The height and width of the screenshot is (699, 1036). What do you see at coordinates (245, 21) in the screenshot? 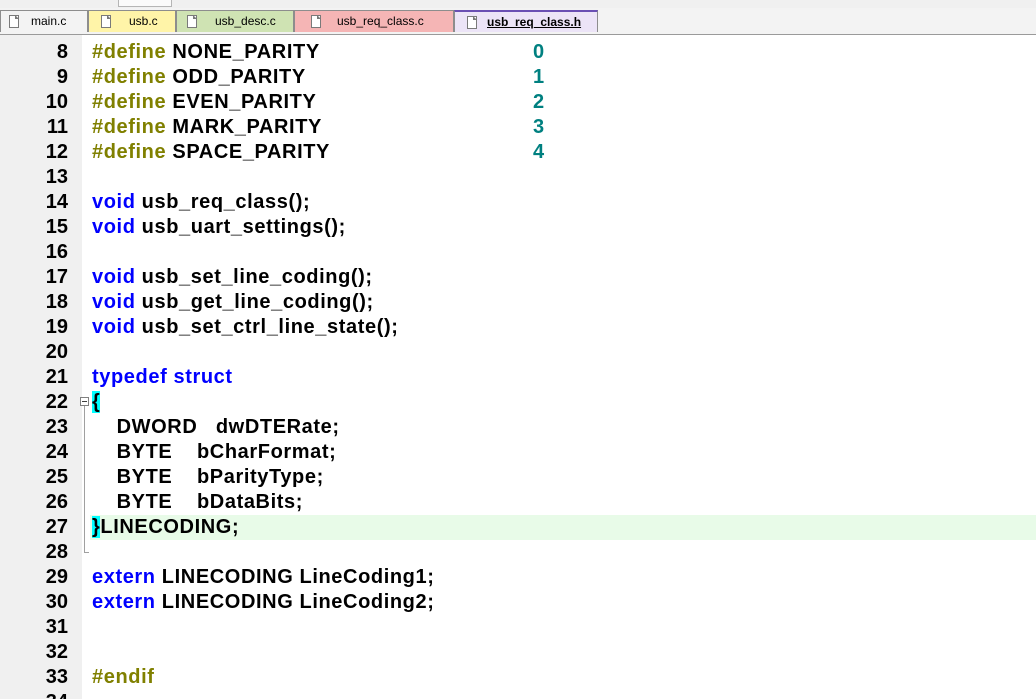
I see `tab-label: usb_desc.c` at bounding box center [245, 21].